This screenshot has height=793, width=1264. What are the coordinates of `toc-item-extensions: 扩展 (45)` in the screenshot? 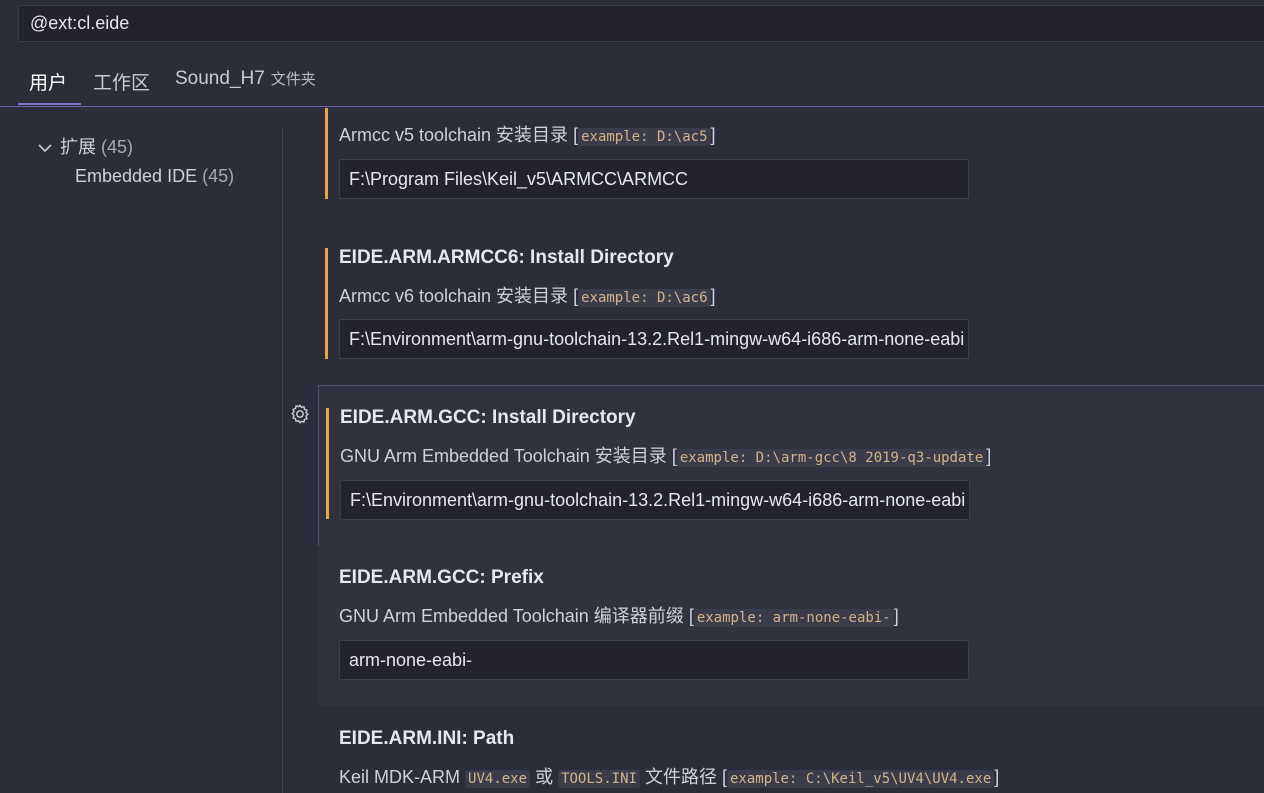 It's located at (85, 146).